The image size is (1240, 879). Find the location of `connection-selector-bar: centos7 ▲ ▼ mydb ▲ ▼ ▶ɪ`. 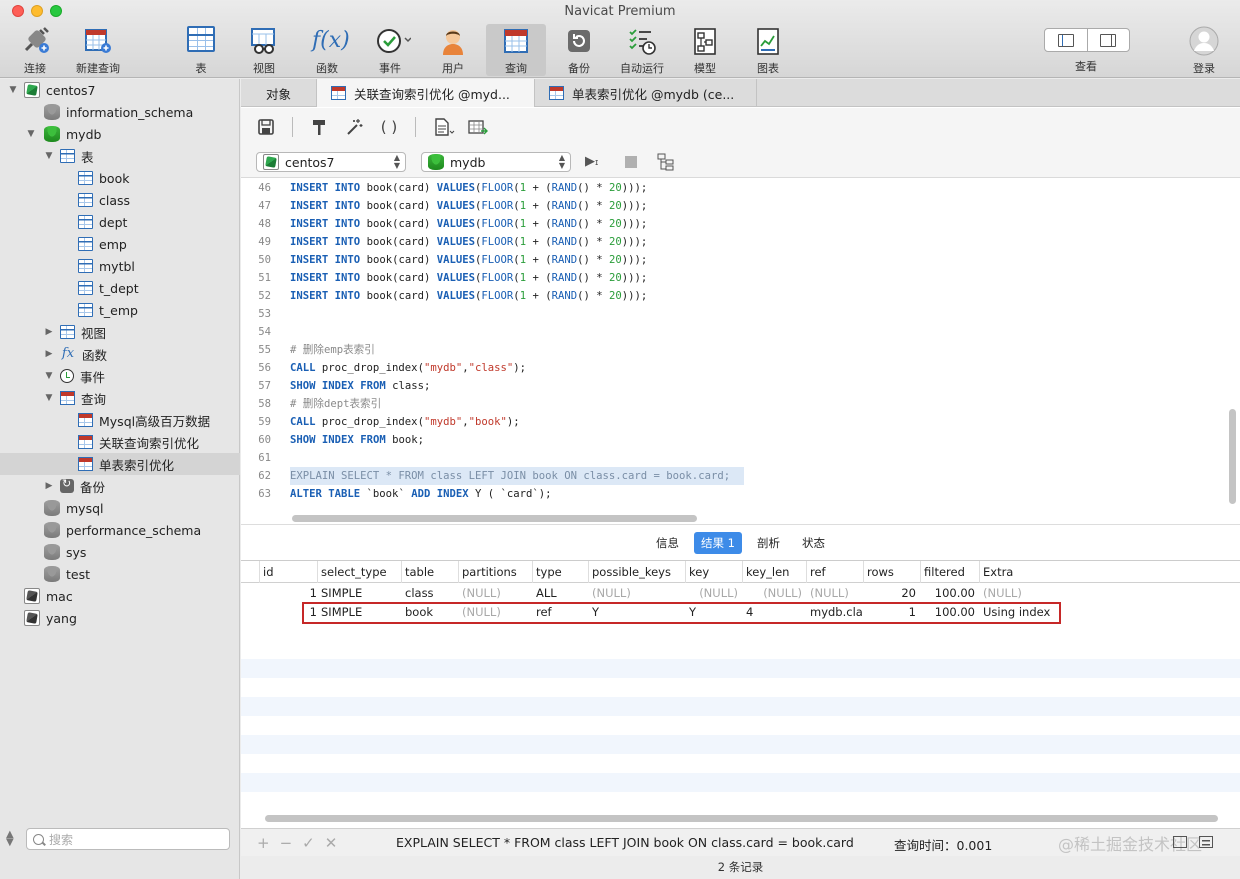

connection-selector-bar: centos7 ▲ ▼ mydb ▲ ▼ ▶ɪ is located at coordinates (740, 162).